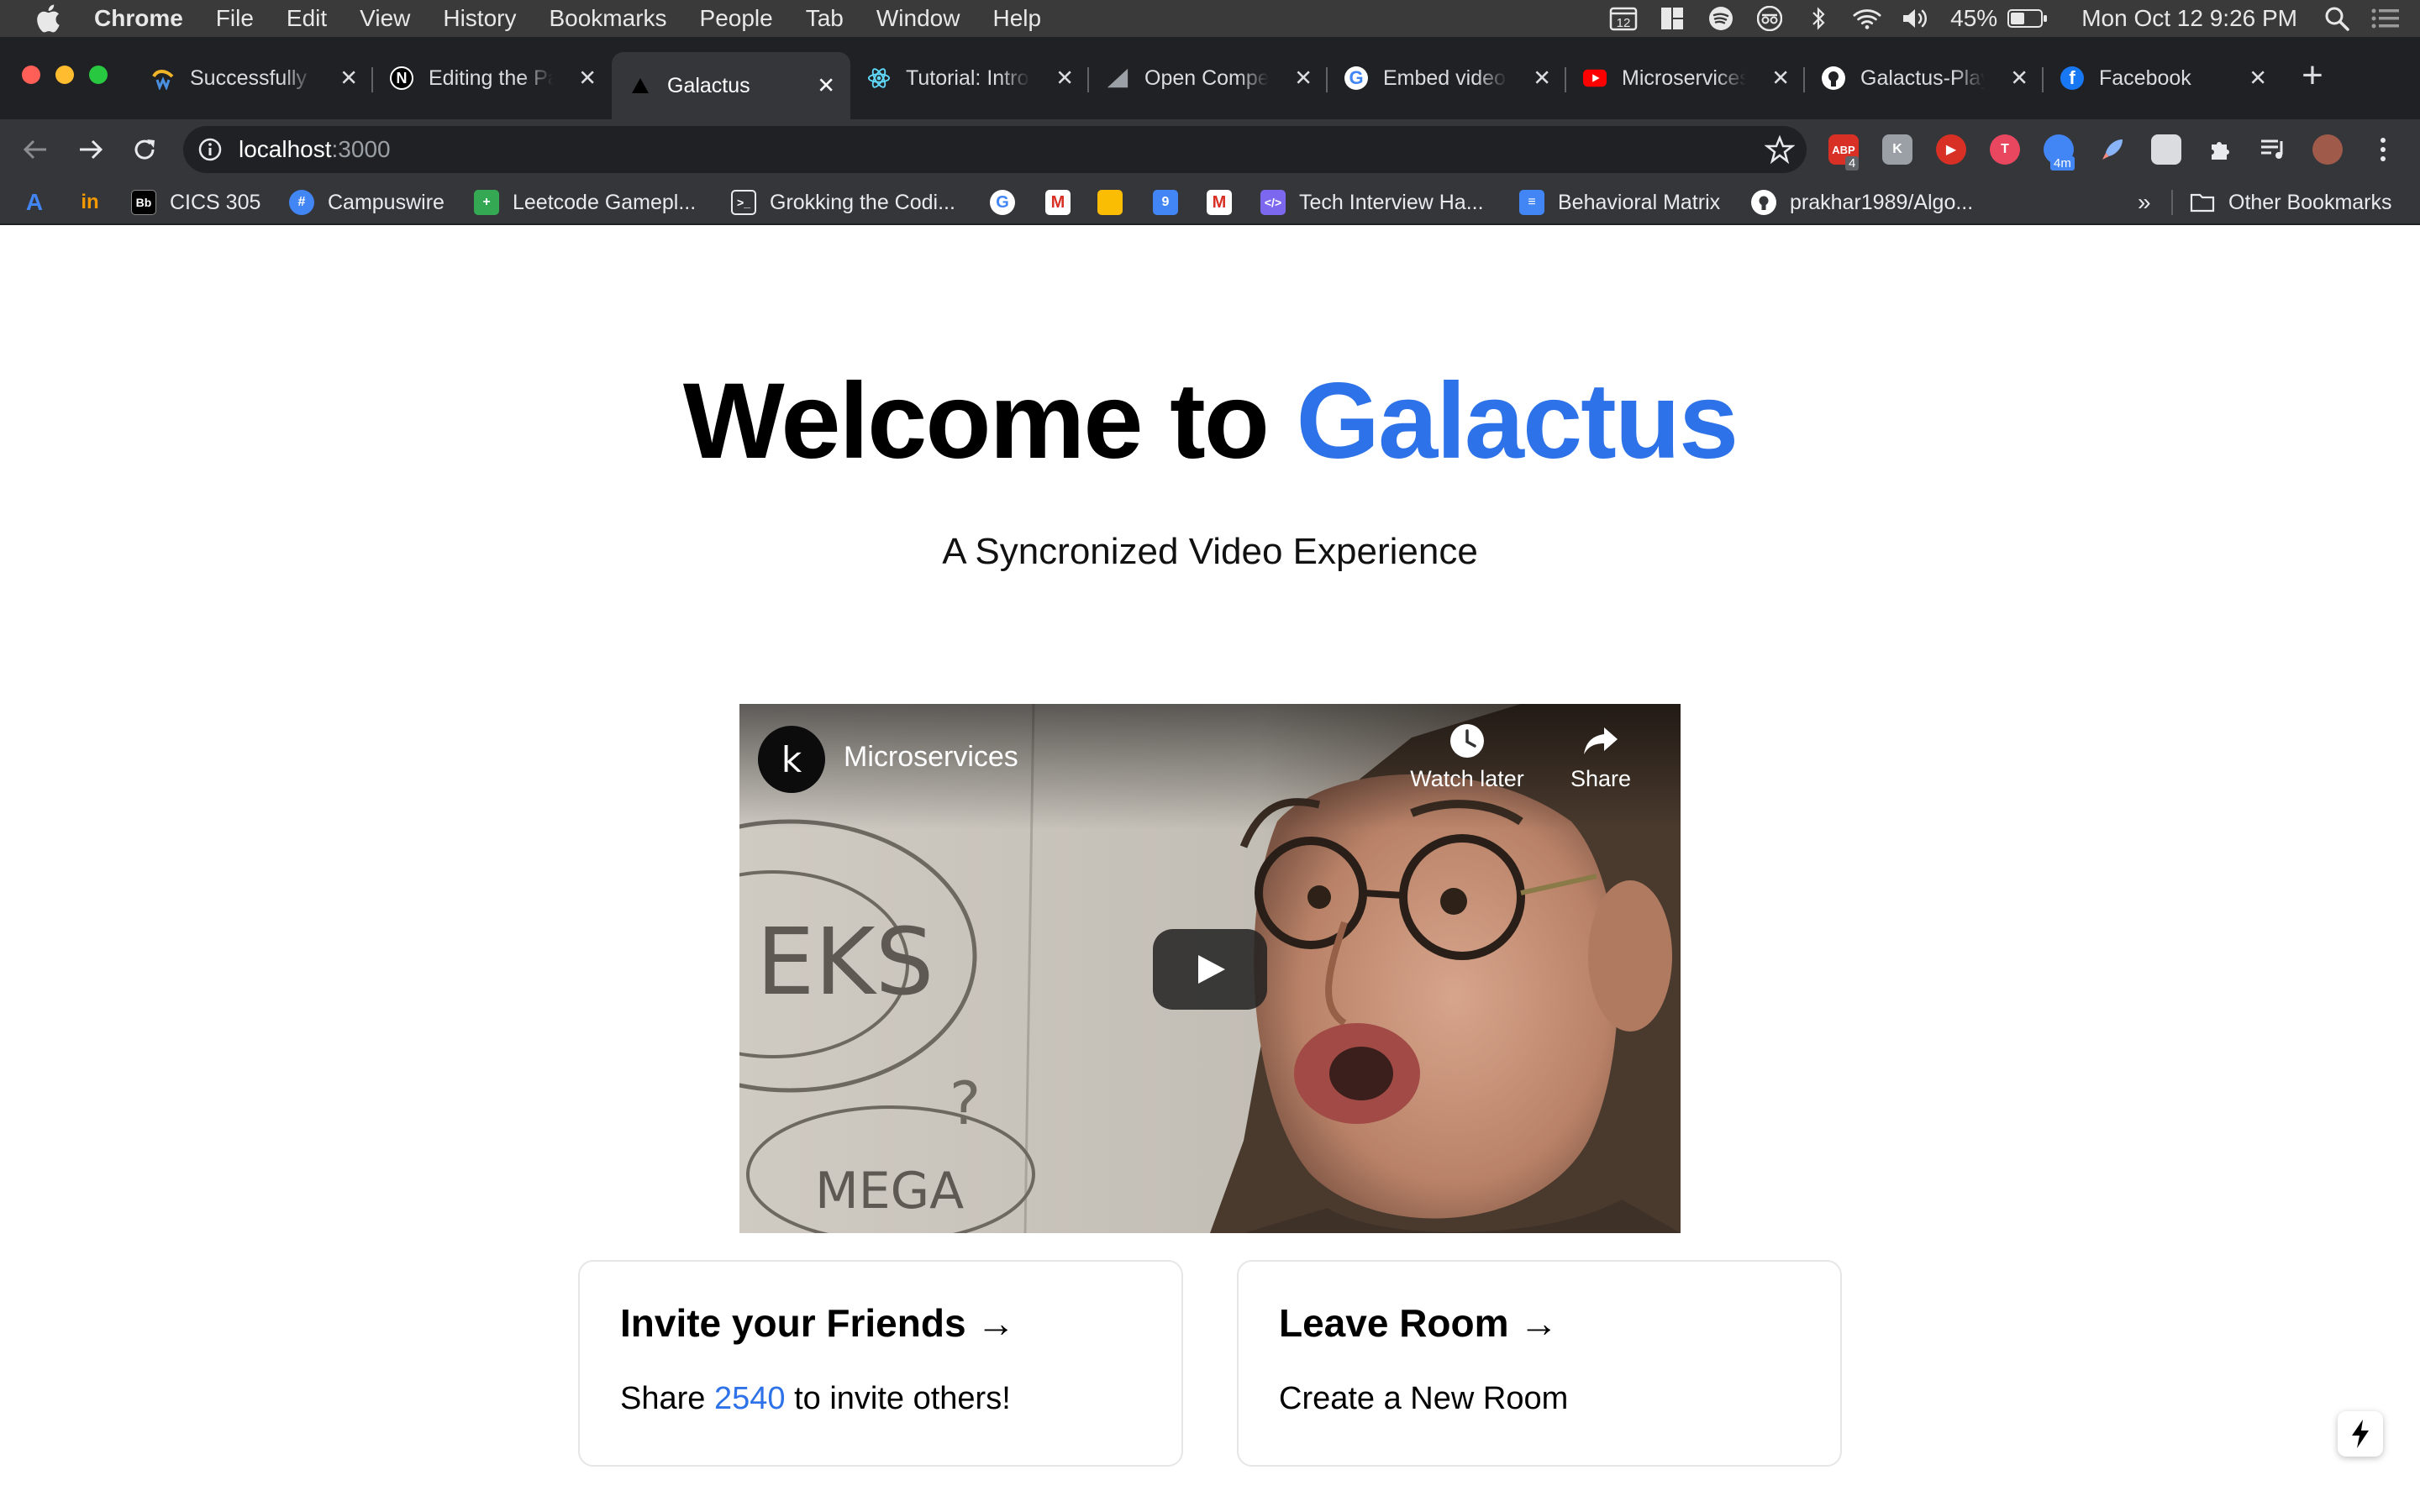 The width and height of the screenshot is (2420, 1512). Describe the element at coordinates (1818, 18) in the screenshot. I see `bluetooth-icon` at that location.